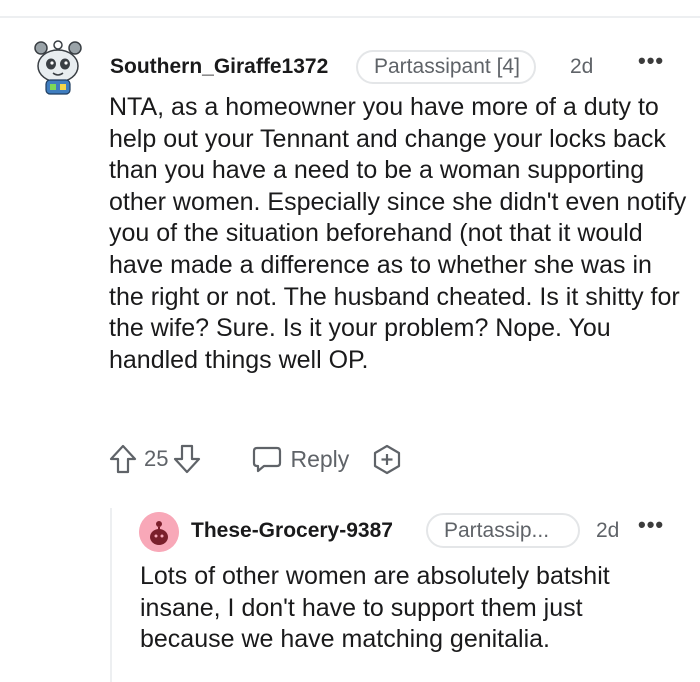 The width and height of the screenshot is (700, 682). Describe the element at coordinates (350, 17) in the screenshot. I see `top-divider` at that location.